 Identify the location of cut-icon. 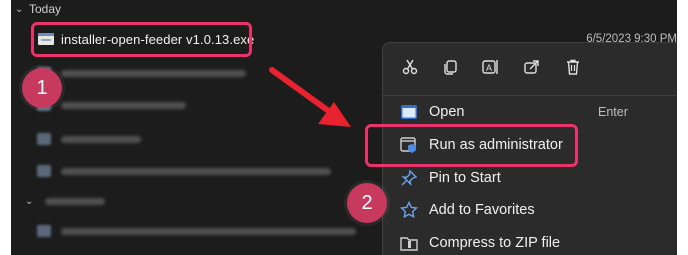
(410, 67).